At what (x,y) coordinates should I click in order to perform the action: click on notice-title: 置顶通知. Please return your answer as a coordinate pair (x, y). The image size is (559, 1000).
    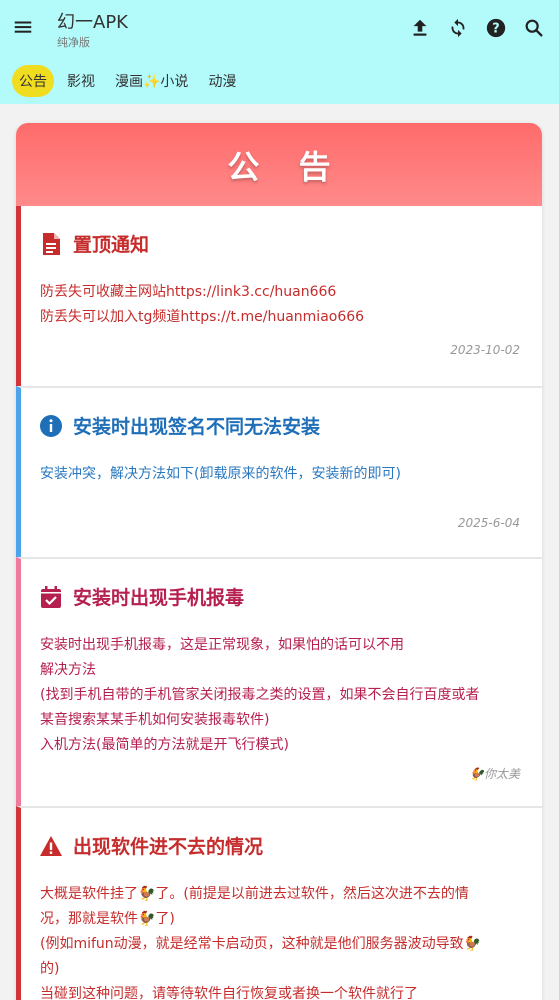
    Looking at the image, I should click on (111, 245).